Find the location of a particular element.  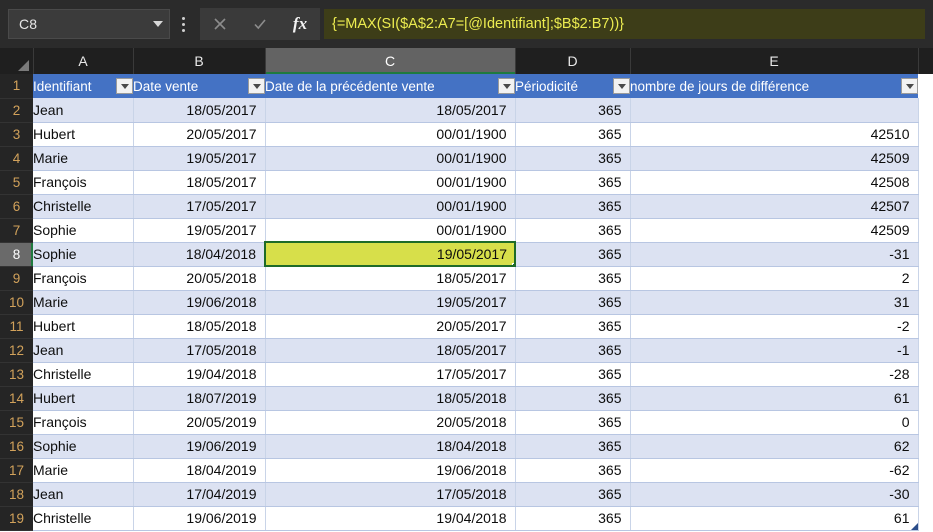

row-header-10: 10 is located at coordinates (16, 302).